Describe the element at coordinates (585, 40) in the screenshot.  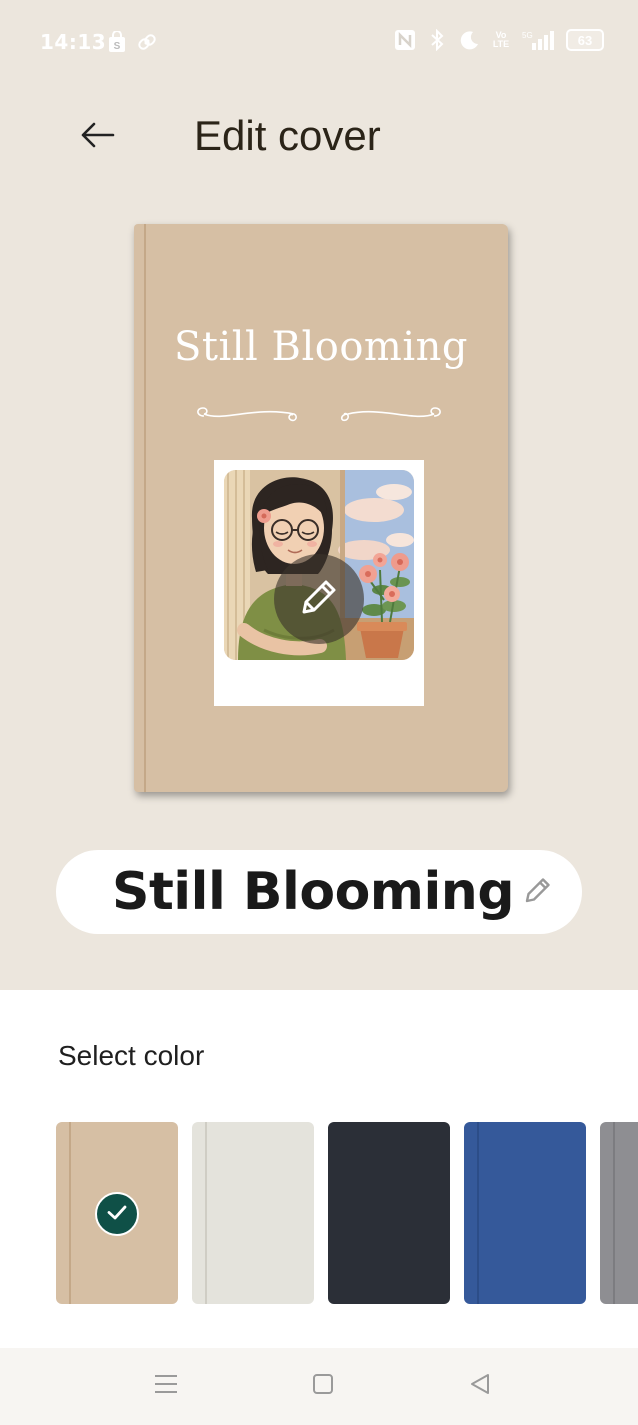
I see `battery-indicator: 63` at that location.